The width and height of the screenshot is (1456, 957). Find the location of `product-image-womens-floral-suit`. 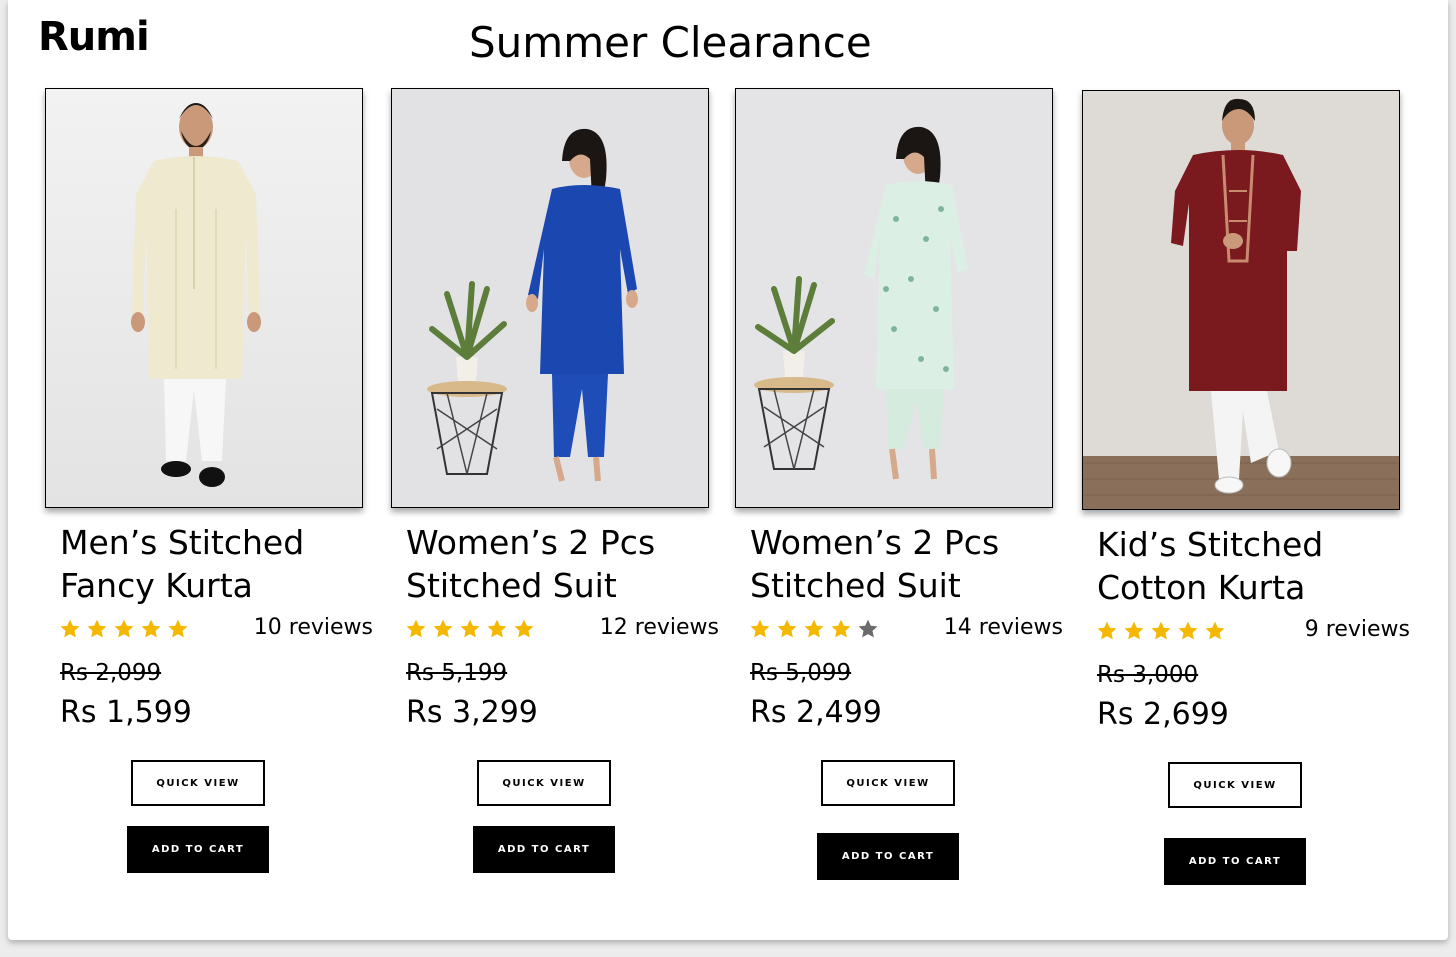

product-image-womens-floral-suit is located at coordinates (894, 298).